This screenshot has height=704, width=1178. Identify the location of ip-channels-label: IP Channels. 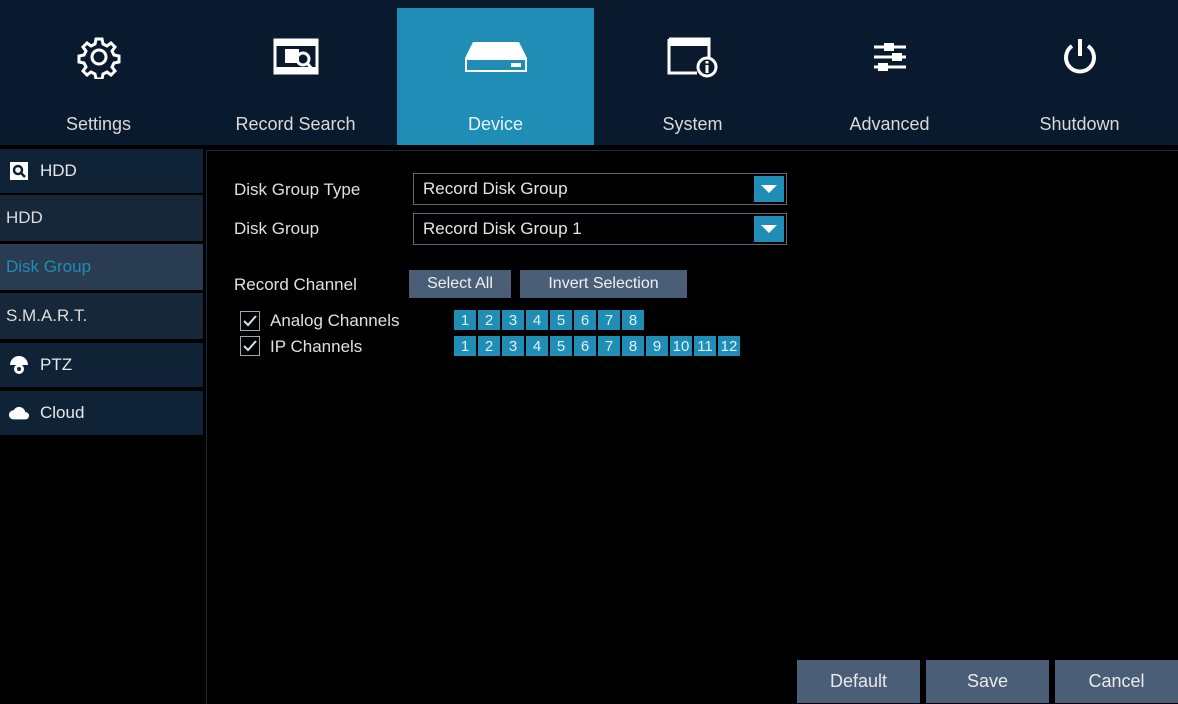
(316, 346).